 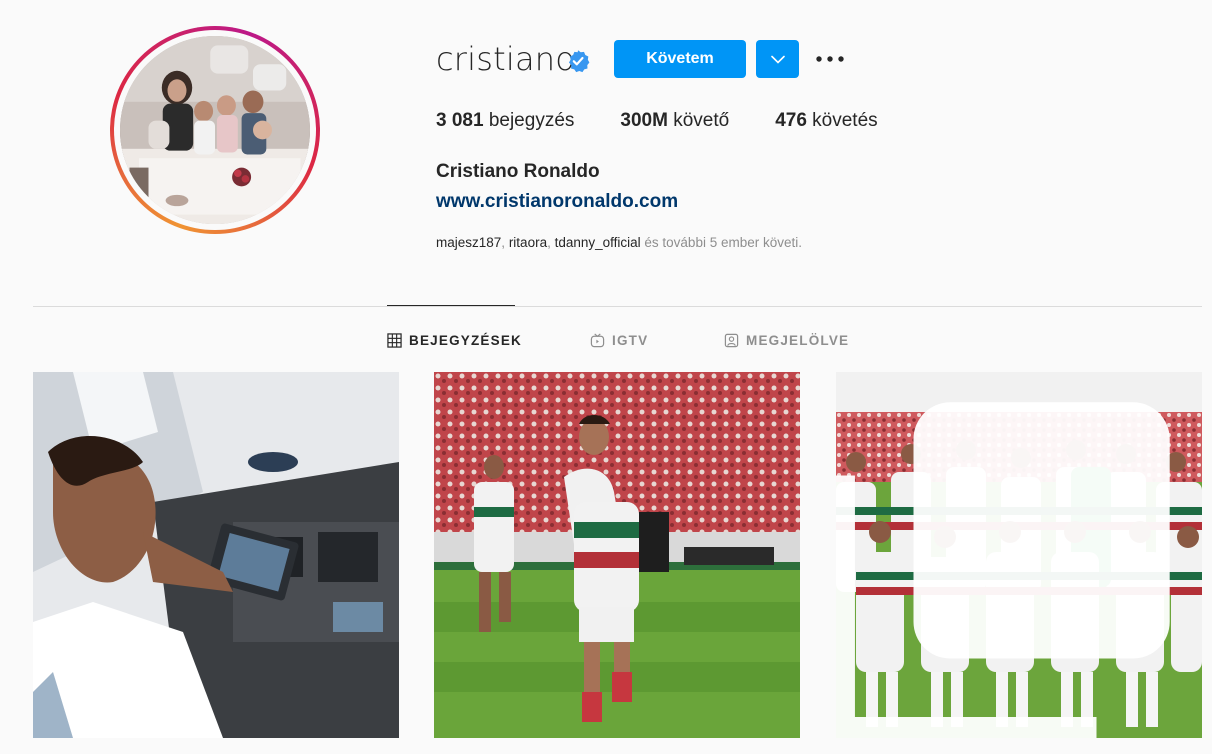 I want to click on more-options-button, so click(x=830, y=59).